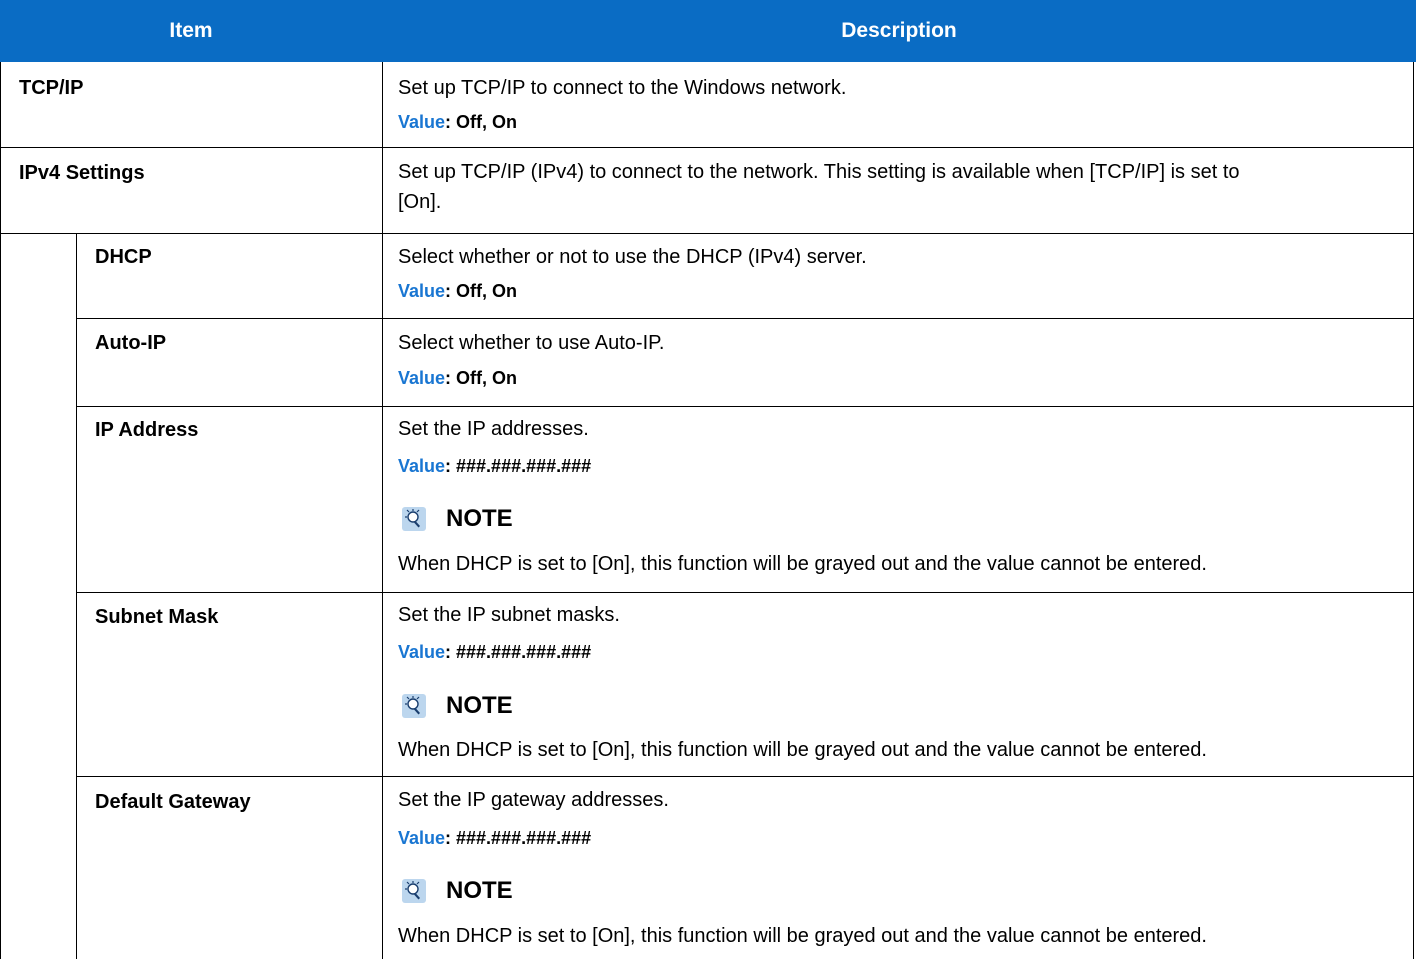 The image size is (1416, 959). Describe the element at coordinates (82, 173) in the screenshot. I see `row-label-ipv4: IPv4 Settings` at that location.